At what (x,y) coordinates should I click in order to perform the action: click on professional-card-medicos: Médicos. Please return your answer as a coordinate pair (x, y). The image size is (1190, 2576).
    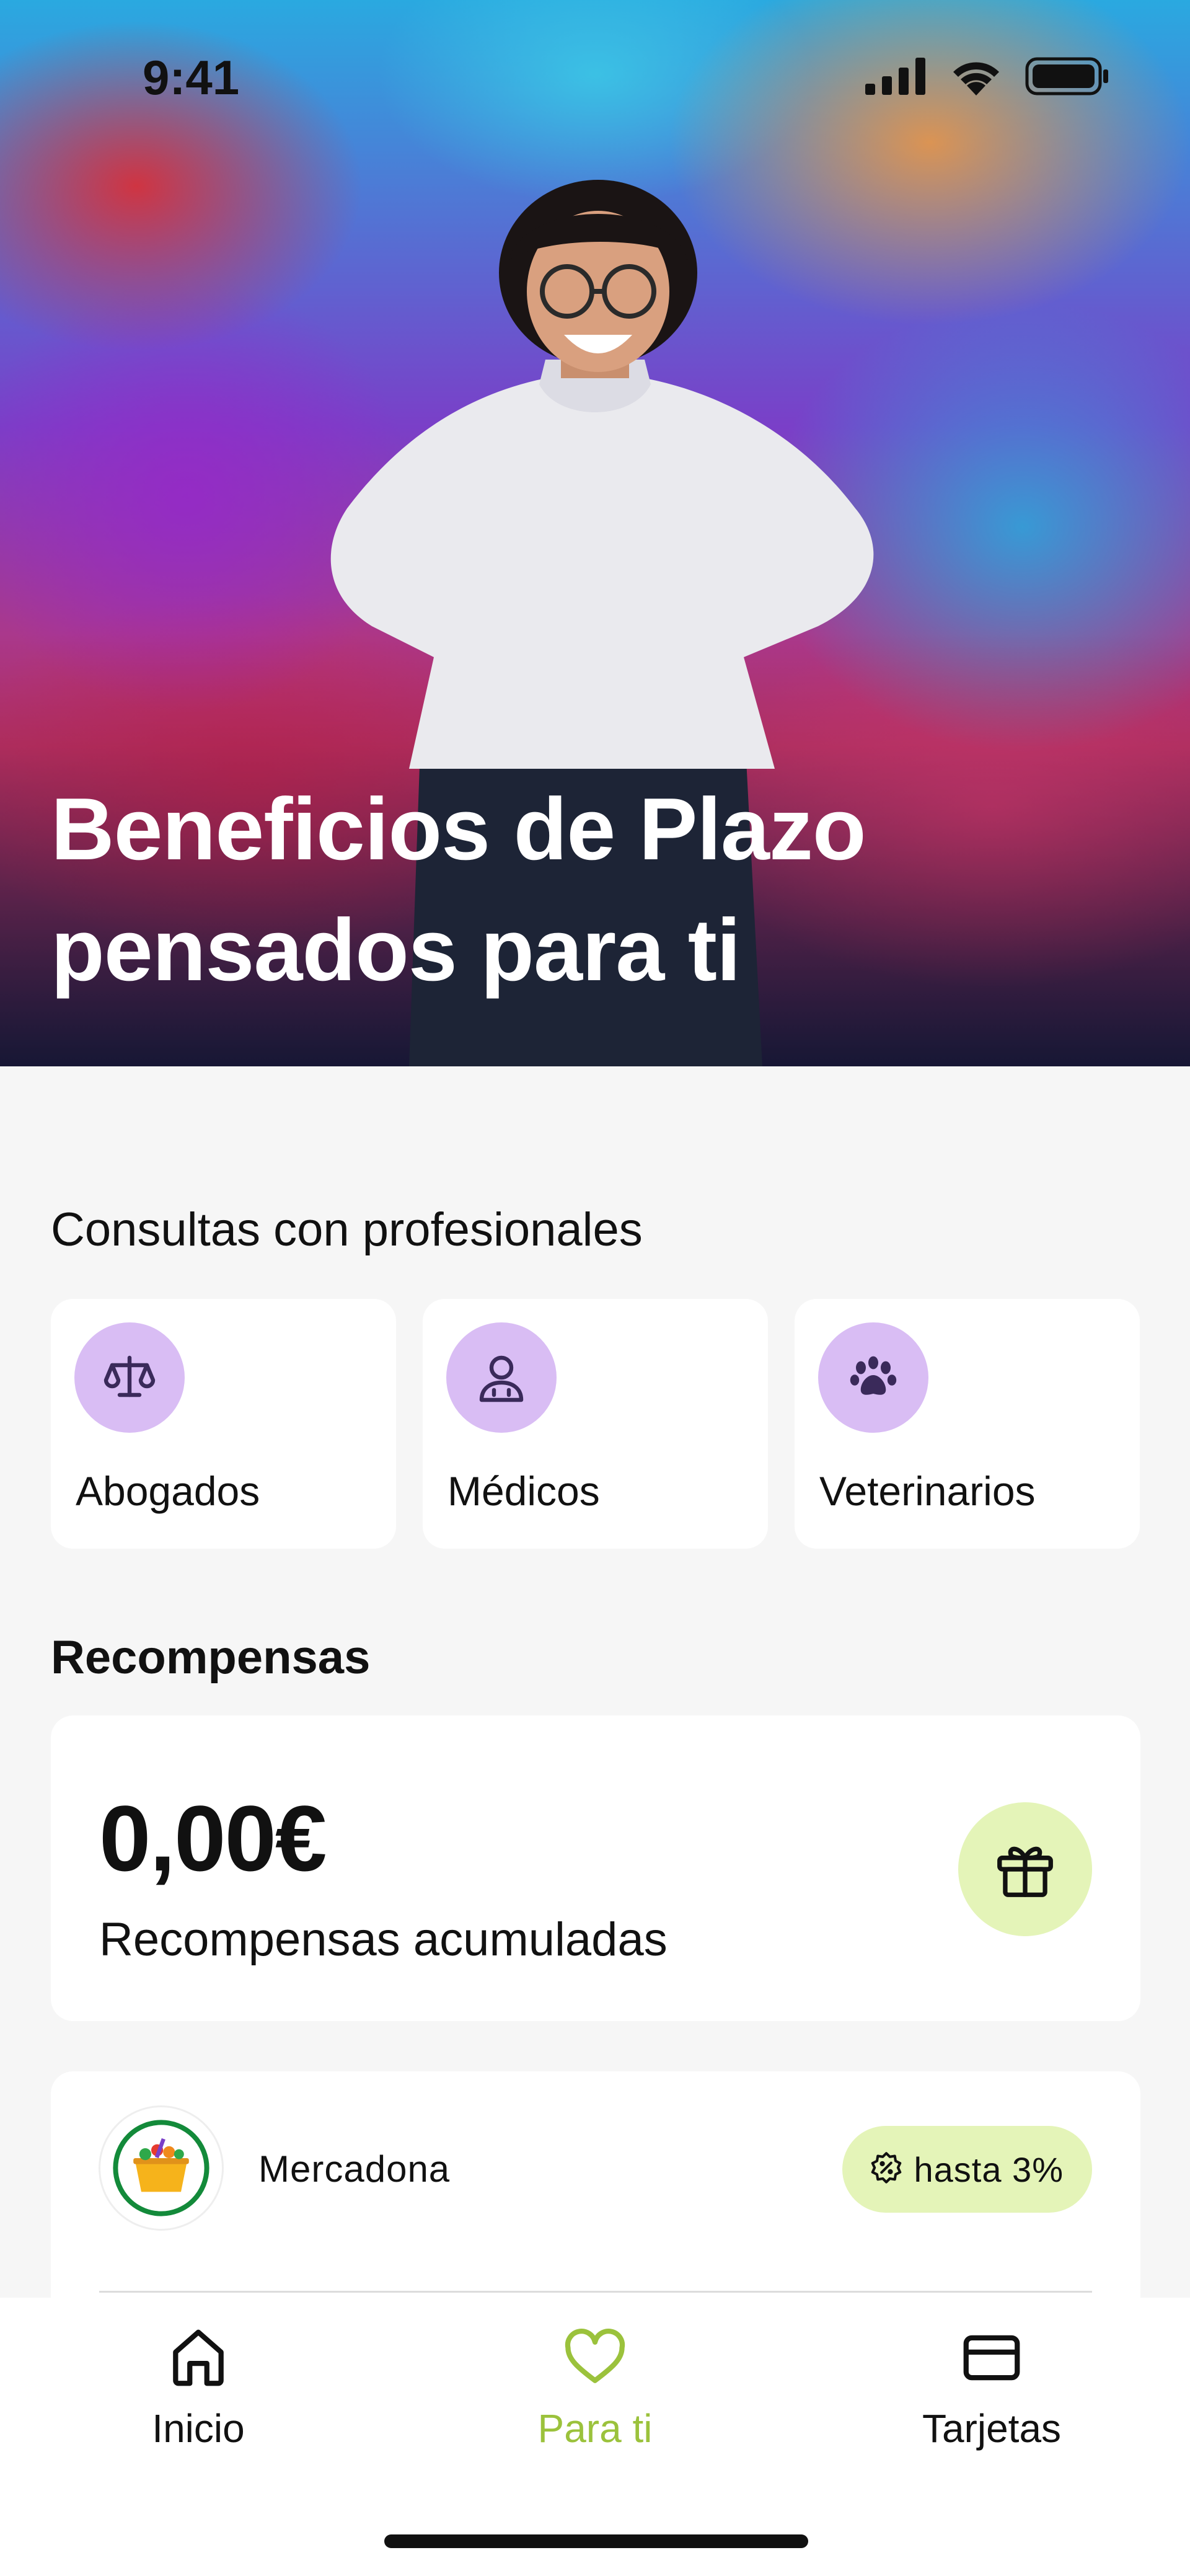
    Looking at the image, I should click on (595, 1424).